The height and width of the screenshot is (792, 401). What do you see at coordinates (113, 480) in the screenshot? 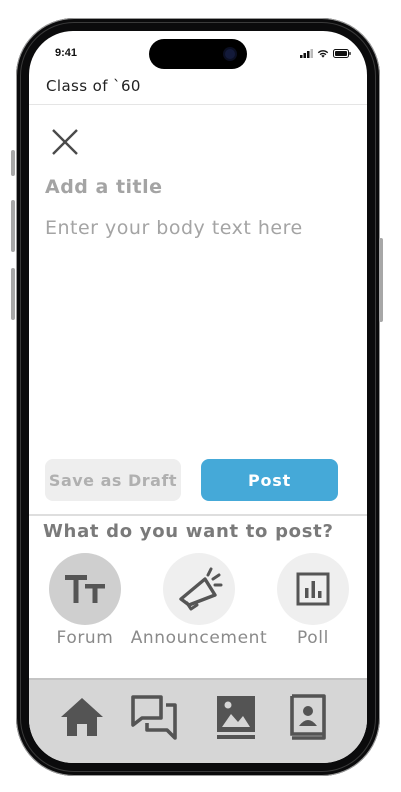
I see `save-draft-button: Save as Draft` at bounding box center [113, 480].